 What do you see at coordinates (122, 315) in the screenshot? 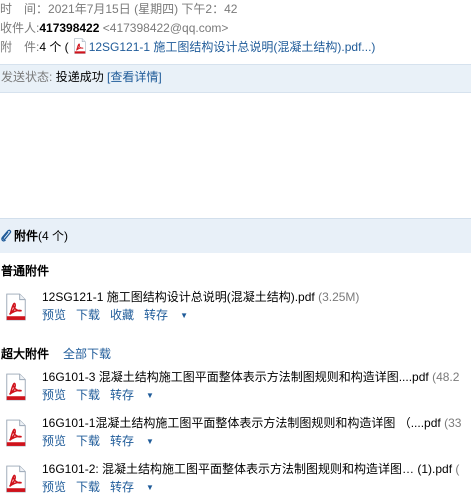
I see `favorite-link: 收藏` at bounding box center [122, 315].